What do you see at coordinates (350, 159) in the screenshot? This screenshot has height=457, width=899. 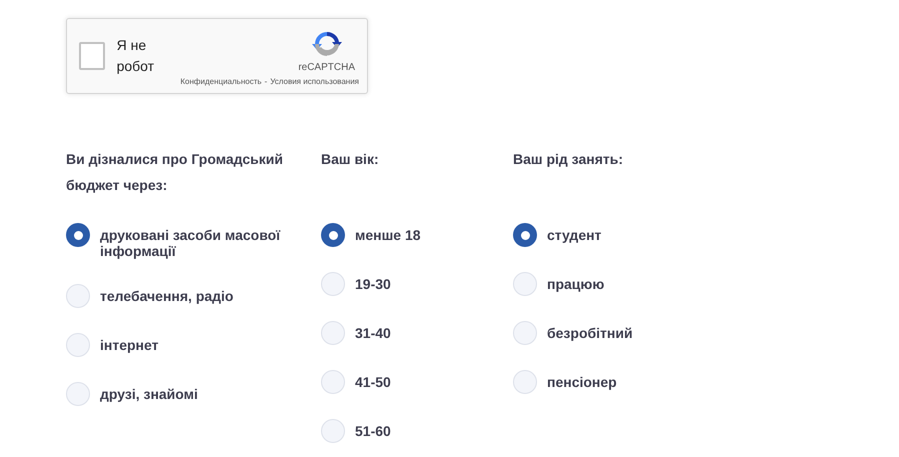 I see `question-title: Ваш вік:` at bounding box center [350, 159].